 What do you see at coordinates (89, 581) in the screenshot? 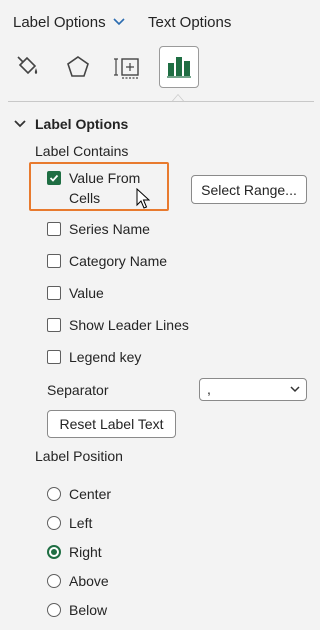
I see `position-above-label: Above` at bounding box center [89, 581].